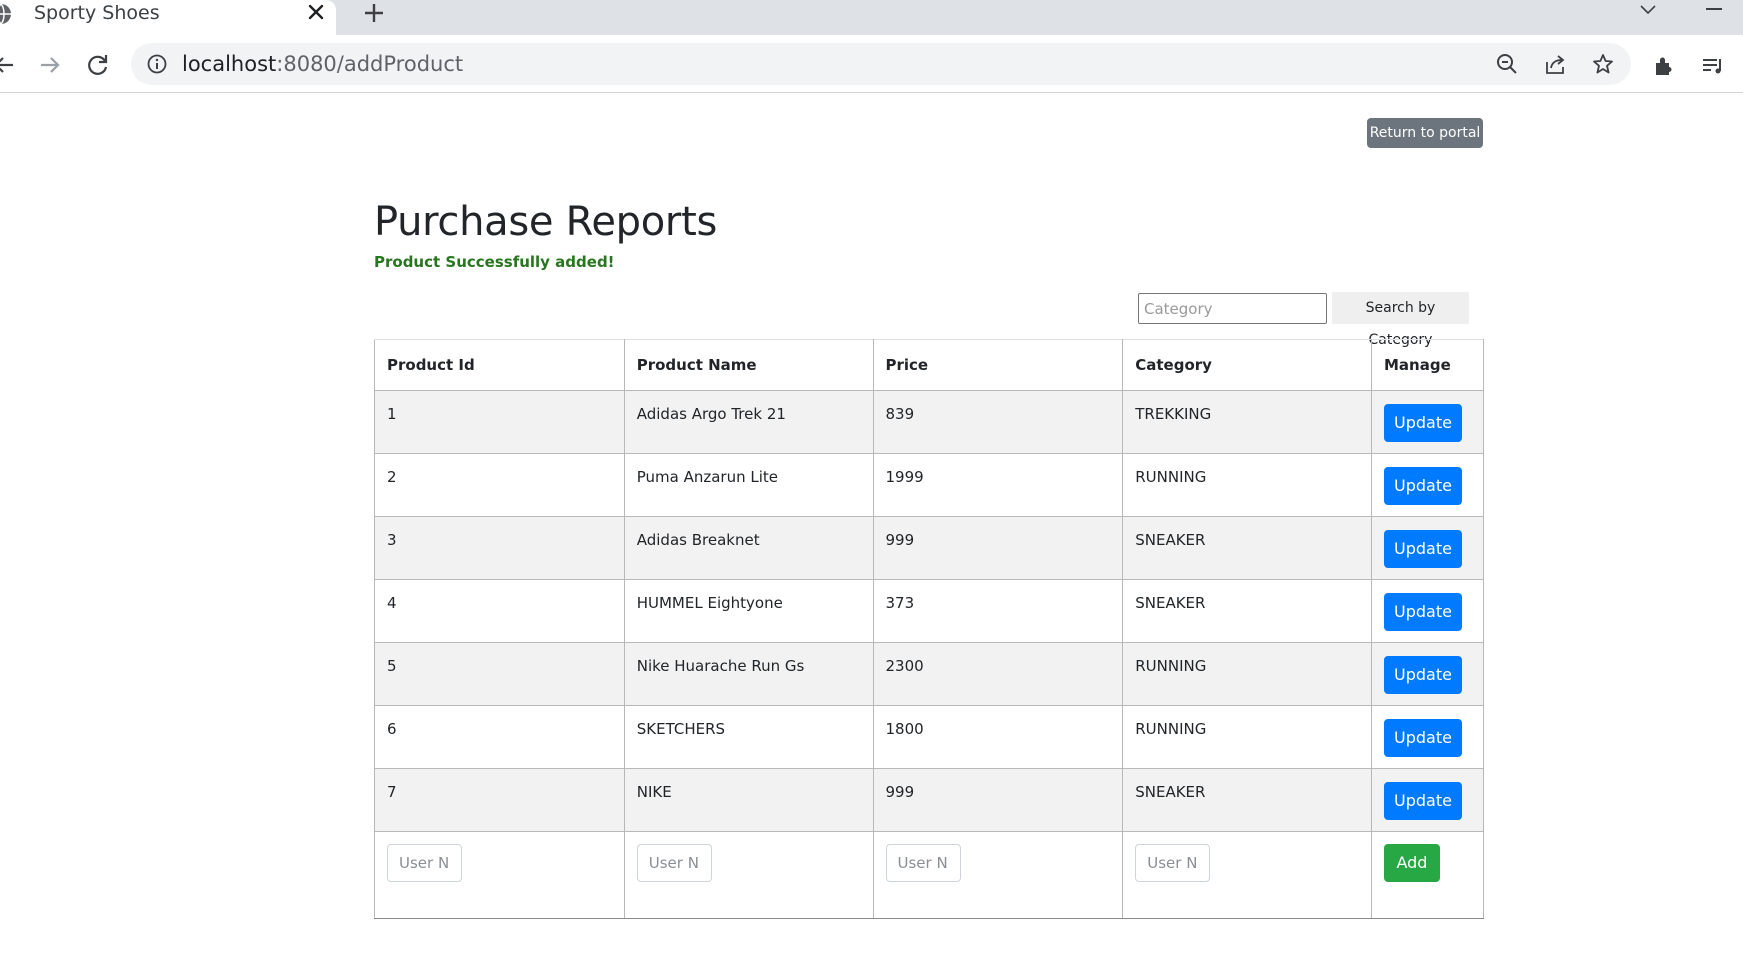 Image resolution: width=1743 pixels, height=959 pixels. I want to click on cell-product-id: 4, so click(499, 611).